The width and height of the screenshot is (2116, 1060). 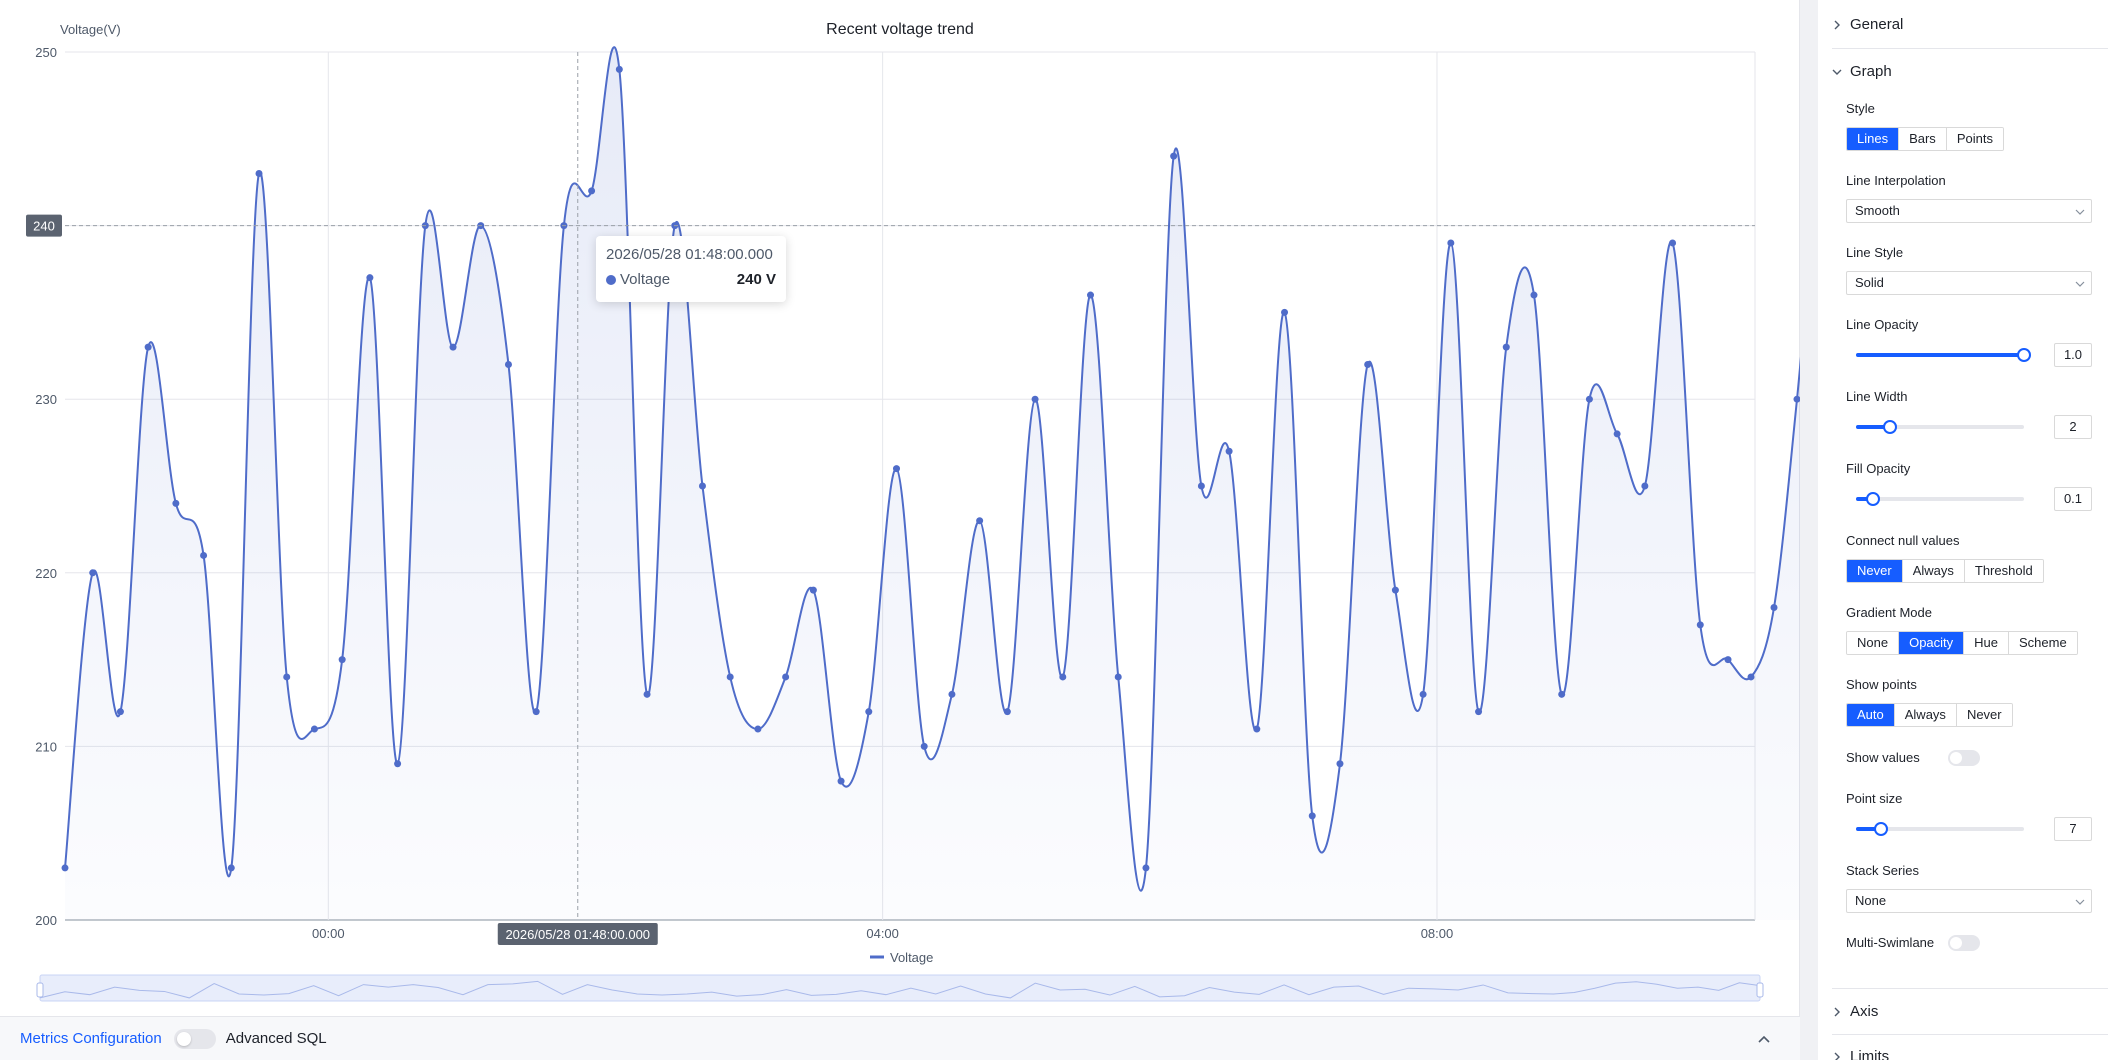 I want to click on metrics-configuration-tab: Metrics Configuration, so click(x=91, y=1038).